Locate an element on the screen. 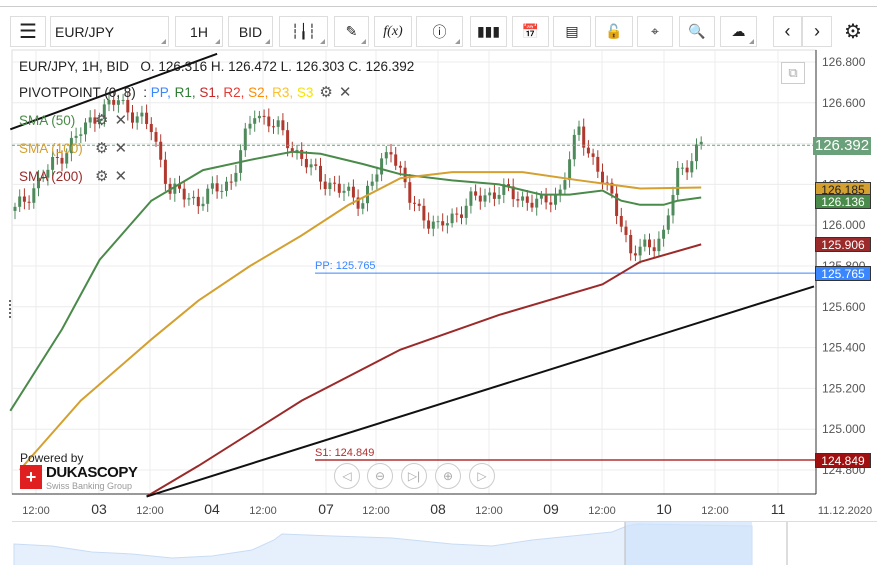 This screenshot has height=571, width=877. s1-label: S1: 124.849 is located at coordinates (344, 453).